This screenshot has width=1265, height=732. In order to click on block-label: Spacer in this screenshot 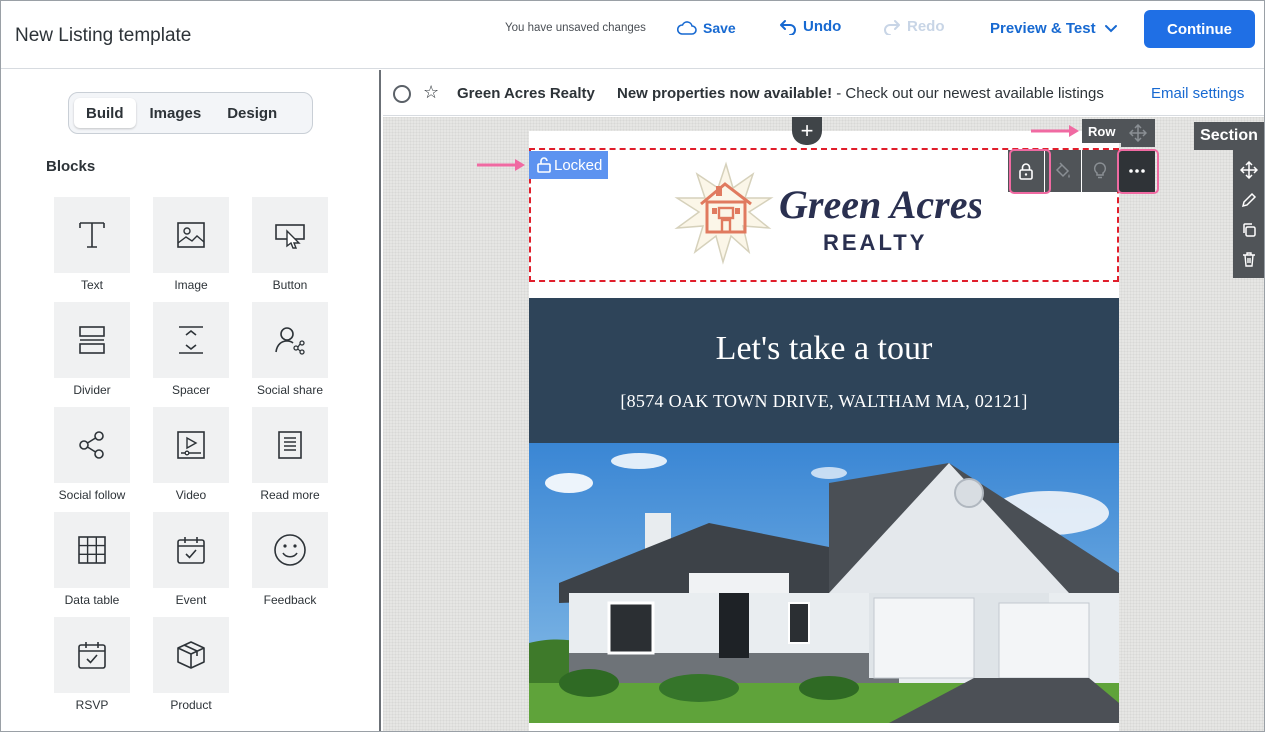, I will do `click(191, 390)`.